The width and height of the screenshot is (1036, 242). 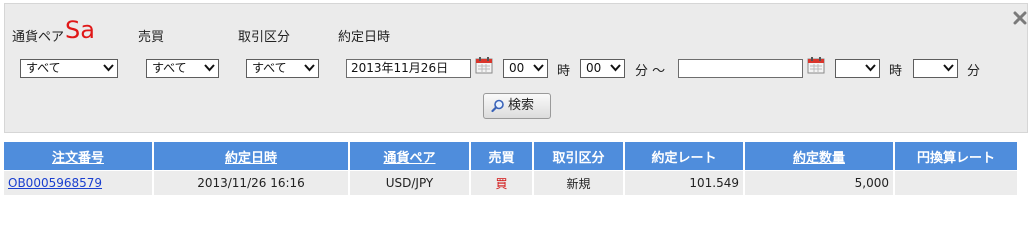 I want to click on trade-type-select-value: すべて, so click(x=269, y=68).